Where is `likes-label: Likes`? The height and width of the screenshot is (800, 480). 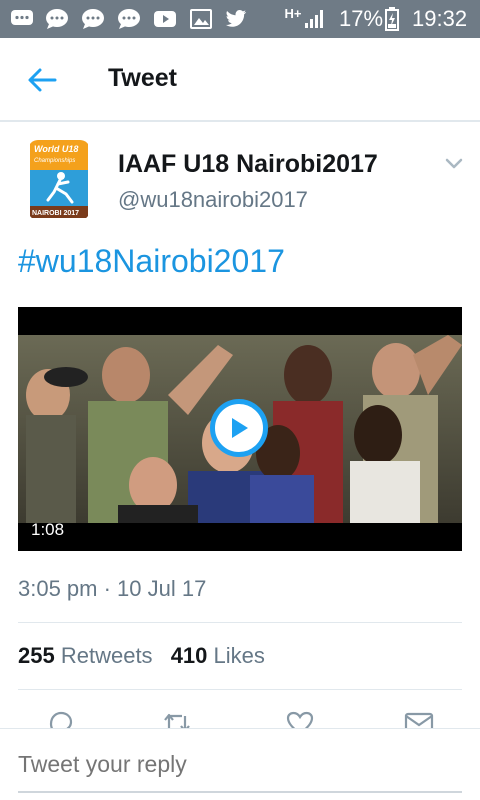
likes-label: Likes is located at coordinates (239, 655).